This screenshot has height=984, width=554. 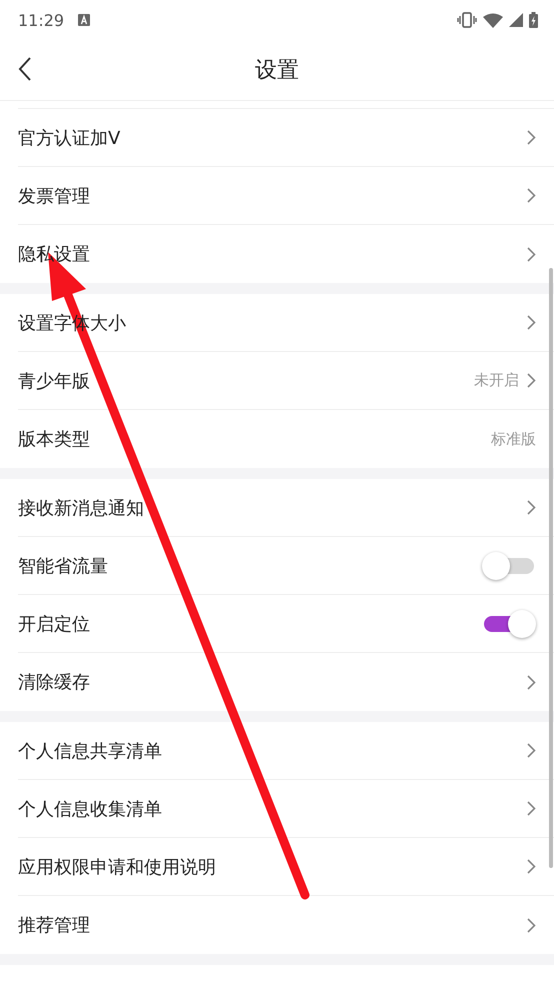 What do you see at coordinates (54, 381) in the screenshot?
I see `item-label: 青少年版` at bounding box center [54, 381].